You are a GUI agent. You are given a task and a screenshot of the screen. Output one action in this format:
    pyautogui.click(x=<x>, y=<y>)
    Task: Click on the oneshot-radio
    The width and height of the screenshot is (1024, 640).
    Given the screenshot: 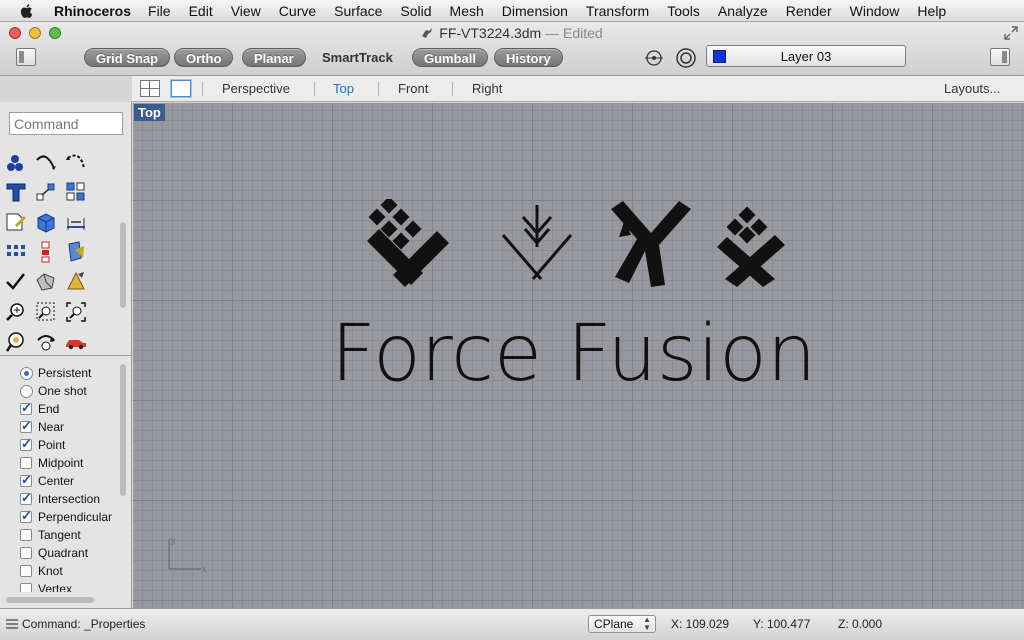 What is the action you would take?
    pyautogui.click(x=26, y=391)
    